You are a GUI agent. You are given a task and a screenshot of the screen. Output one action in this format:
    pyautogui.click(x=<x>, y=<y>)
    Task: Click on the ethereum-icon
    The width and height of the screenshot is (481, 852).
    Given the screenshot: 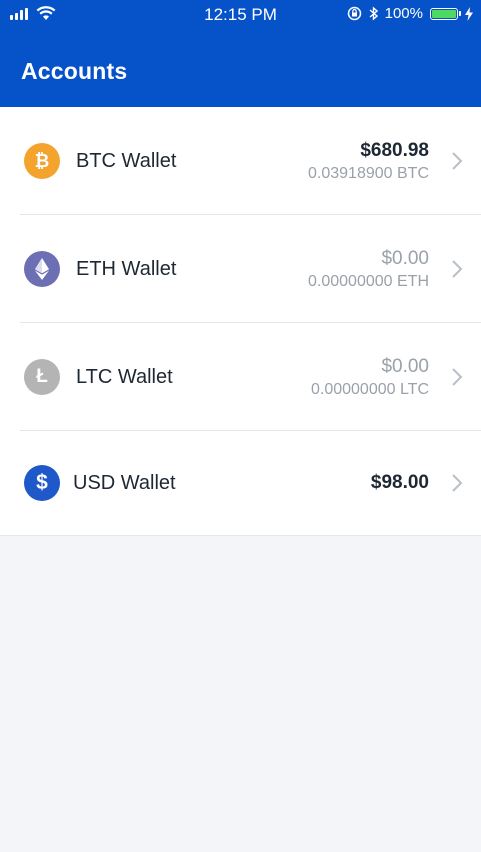 What is the action you would take?
    pyautogui.click(x=42, y=269)
    